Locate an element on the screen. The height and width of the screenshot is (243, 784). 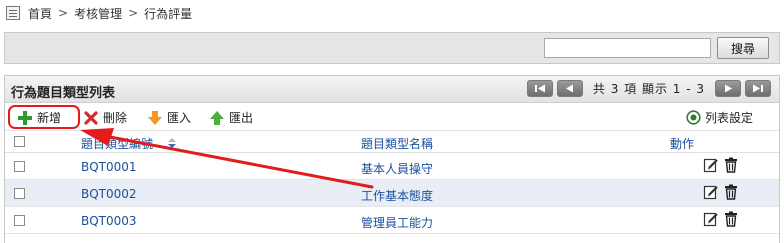
row-code: BQT0002 is located at coordinates (109, 194).